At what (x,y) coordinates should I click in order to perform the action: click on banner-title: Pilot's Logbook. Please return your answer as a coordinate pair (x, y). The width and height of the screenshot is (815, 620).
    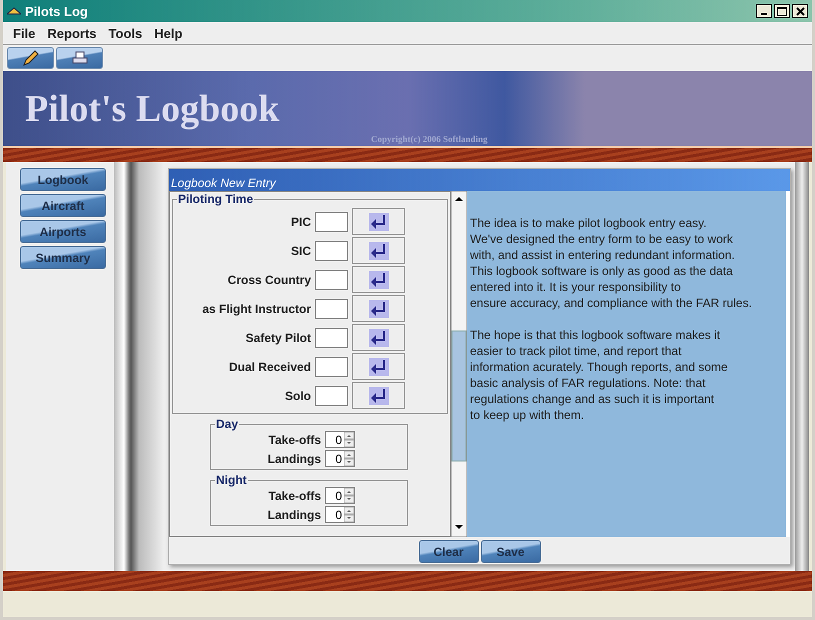
    Looking at the image, I should click on (152, 108).